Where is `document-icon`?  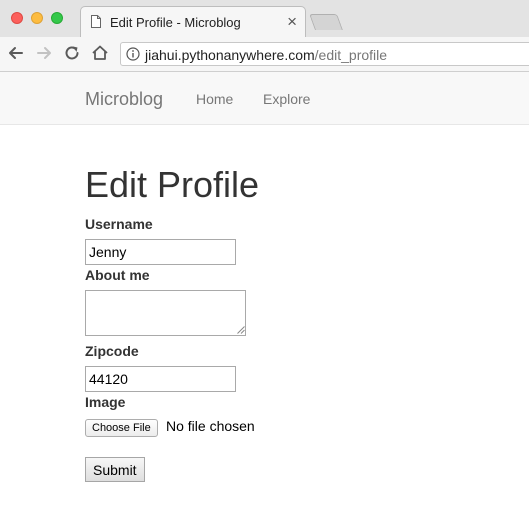
document-icon is located at coordinates (96, 21).